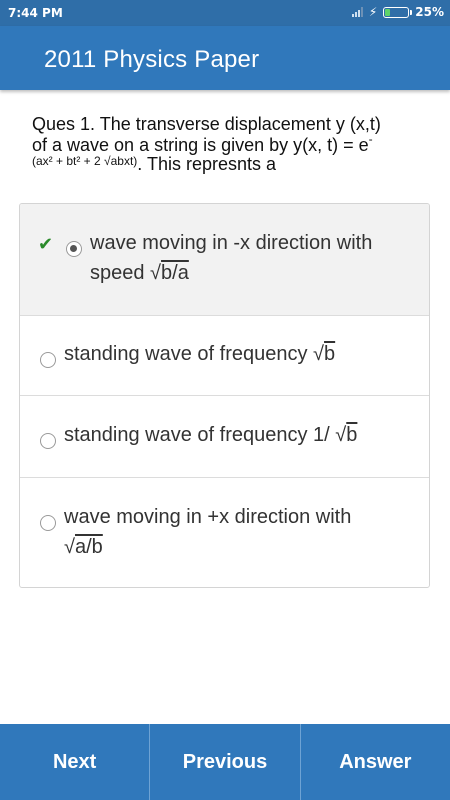  Describe the element at coordinates (35, 13) in the screenshot. I see `status-time: 7:44 PM` at that location.